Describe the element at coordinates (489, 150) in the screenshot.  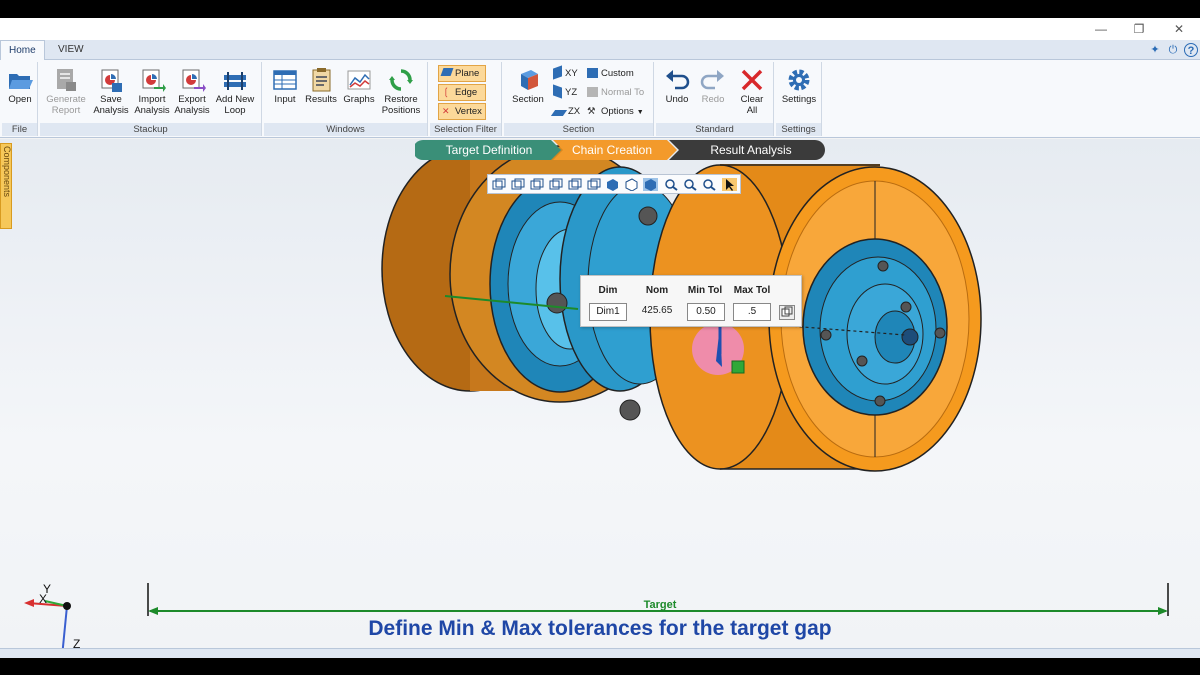
I see `step-target-definition: Target Definition` at that location.